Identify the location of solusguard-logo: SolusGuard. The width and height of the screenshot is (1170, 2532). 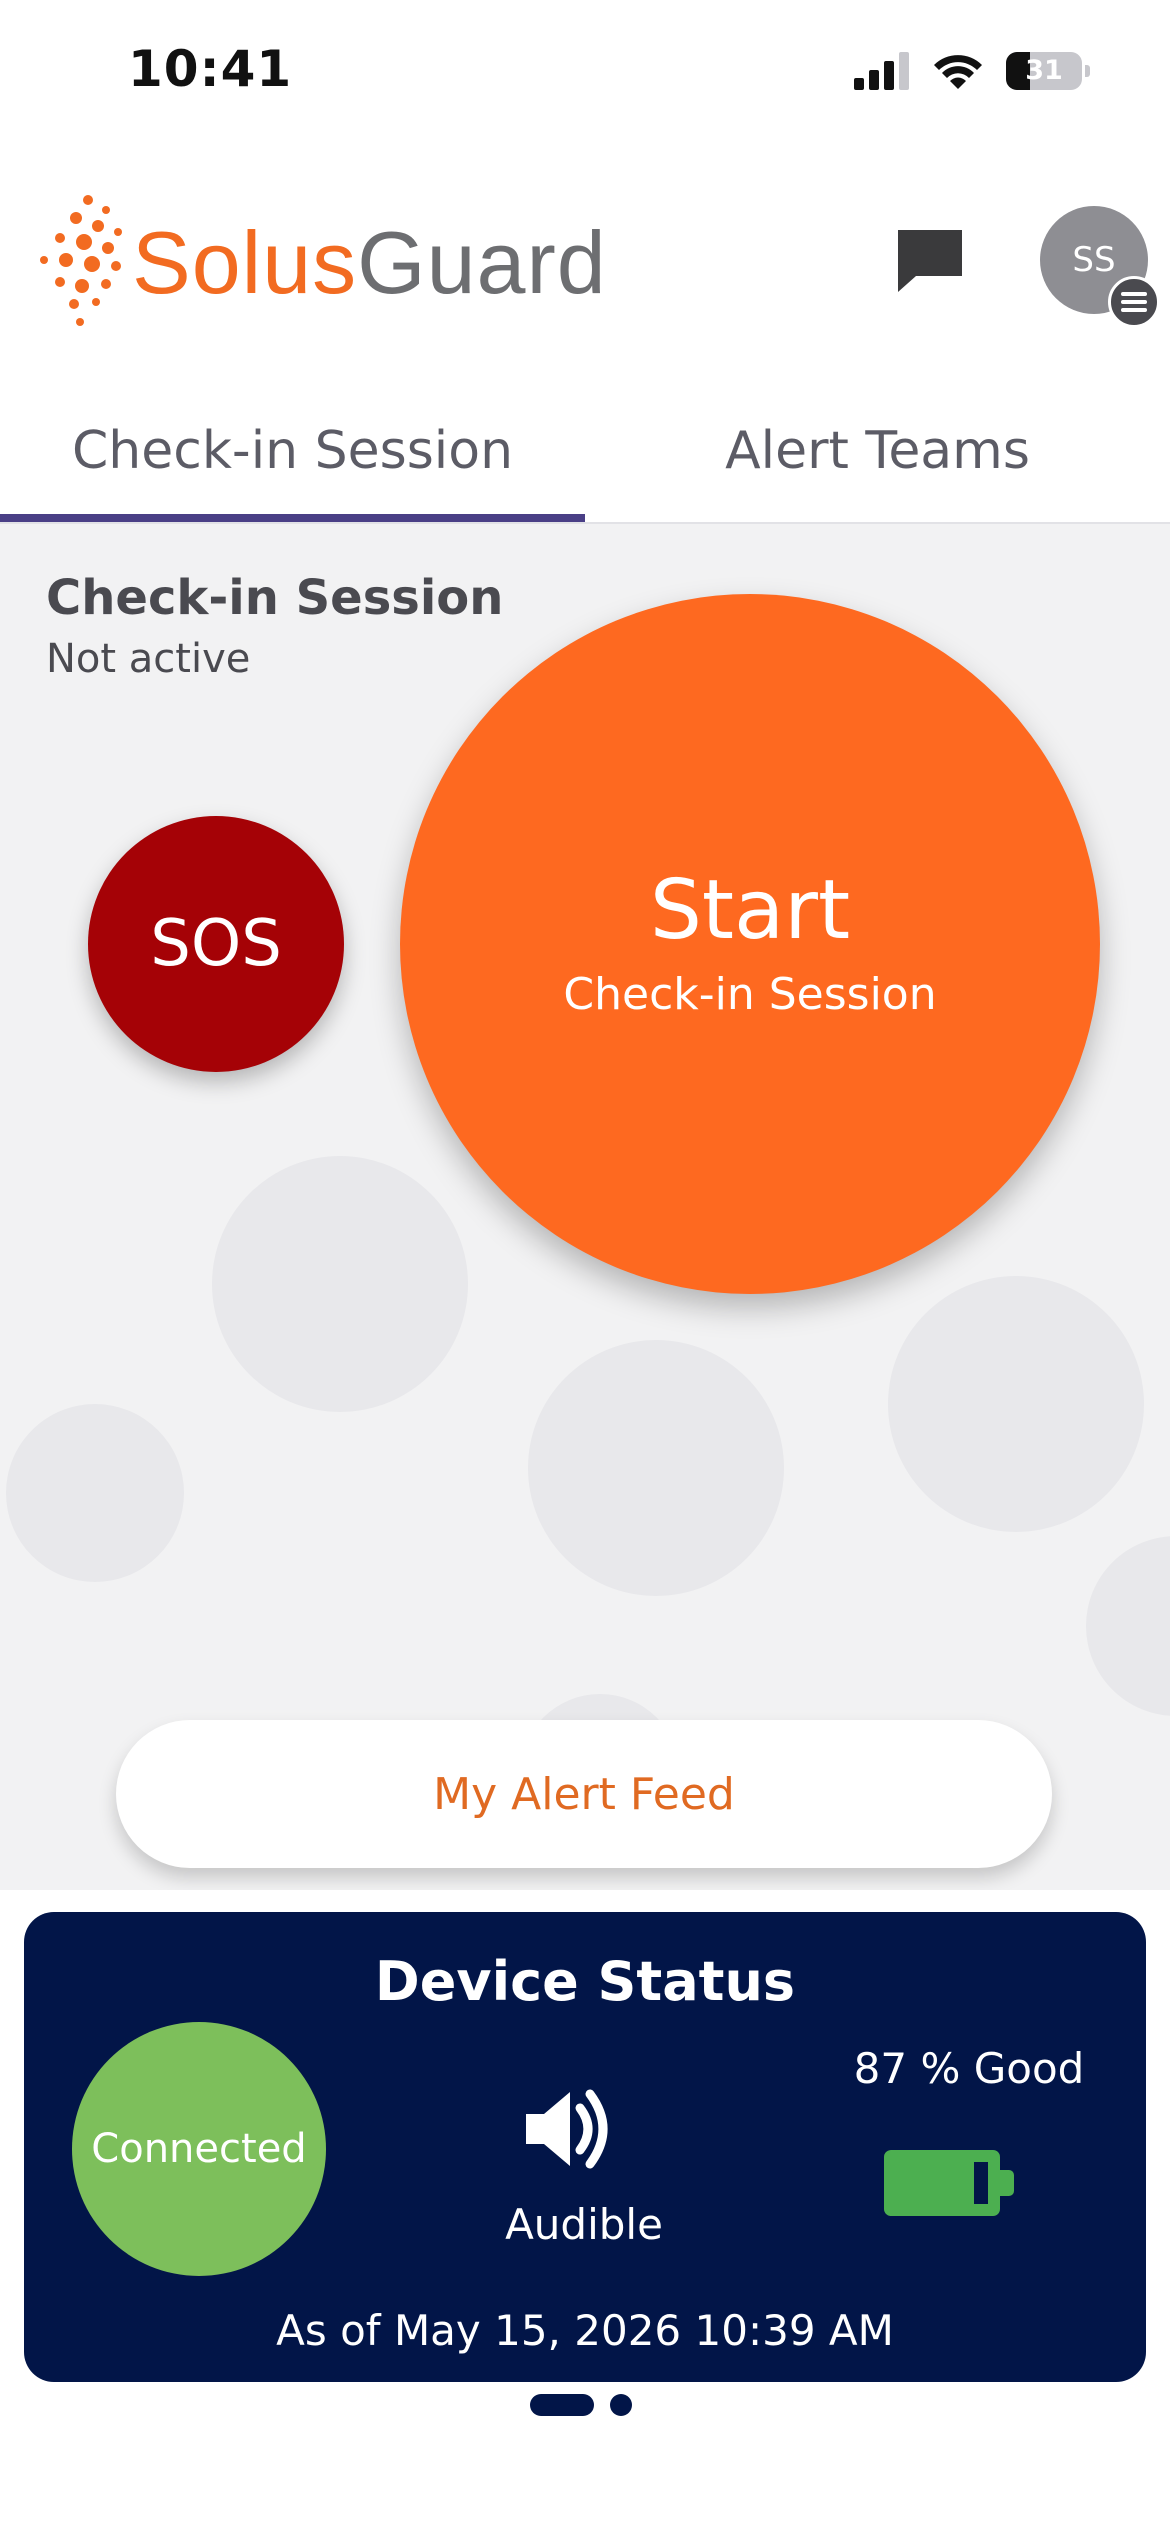
(336, 260).